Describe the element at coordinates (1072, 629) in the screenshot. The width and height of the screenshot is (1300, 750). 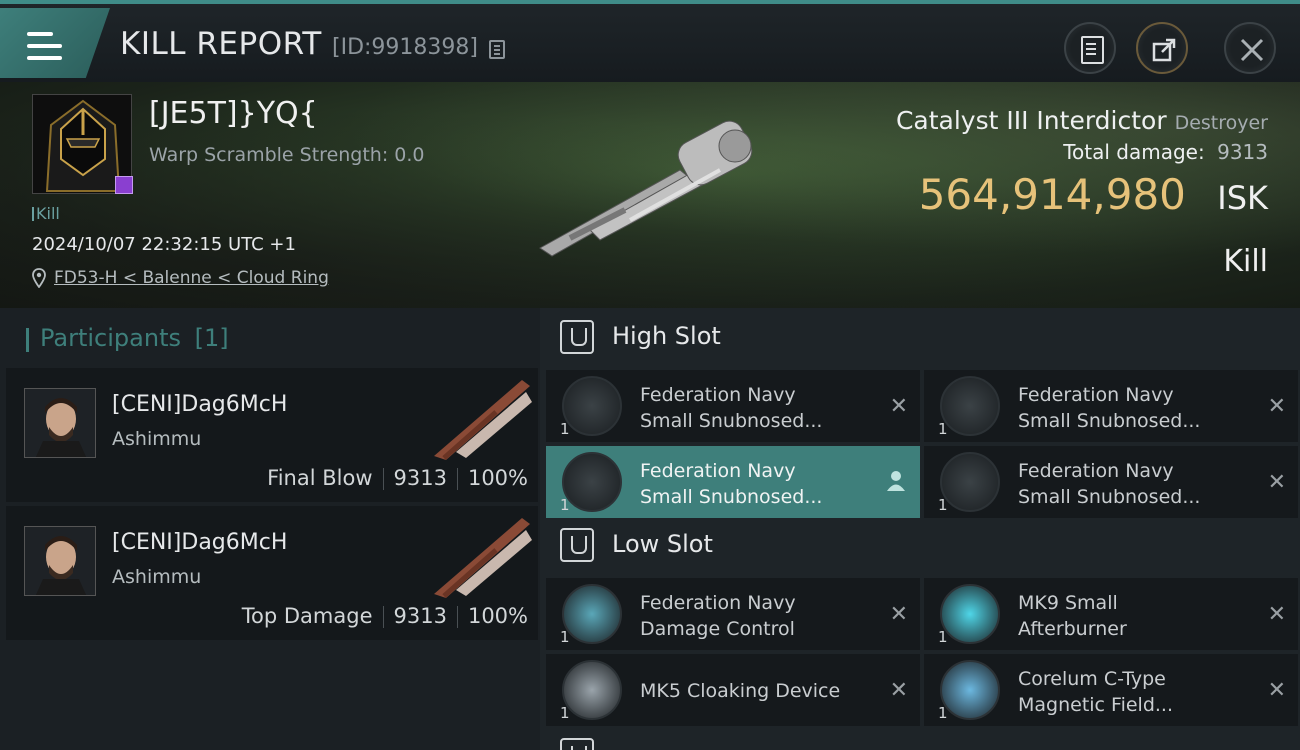
I see `module-name-line2: Afterburner` at that location.